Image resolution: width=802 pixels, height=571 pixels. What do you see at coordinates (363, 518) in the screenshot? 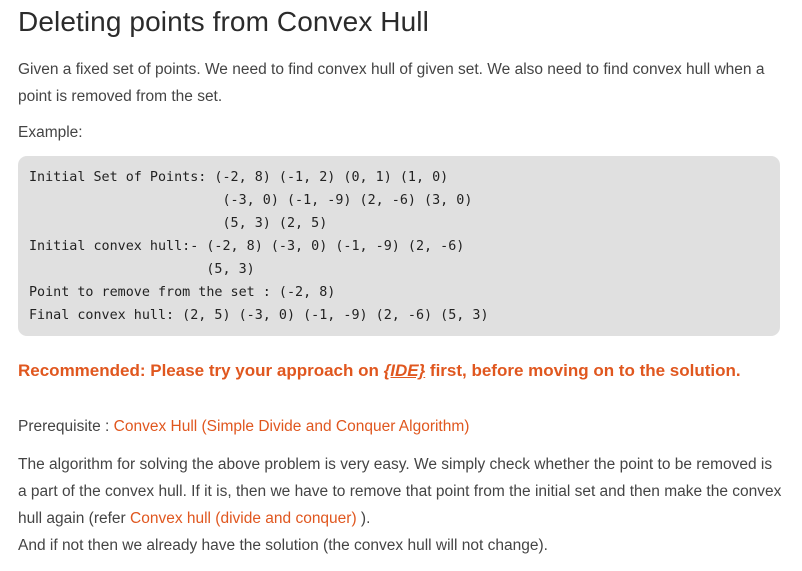
I see `algorithm-text-2: ).` at bounding box center [363, 518].